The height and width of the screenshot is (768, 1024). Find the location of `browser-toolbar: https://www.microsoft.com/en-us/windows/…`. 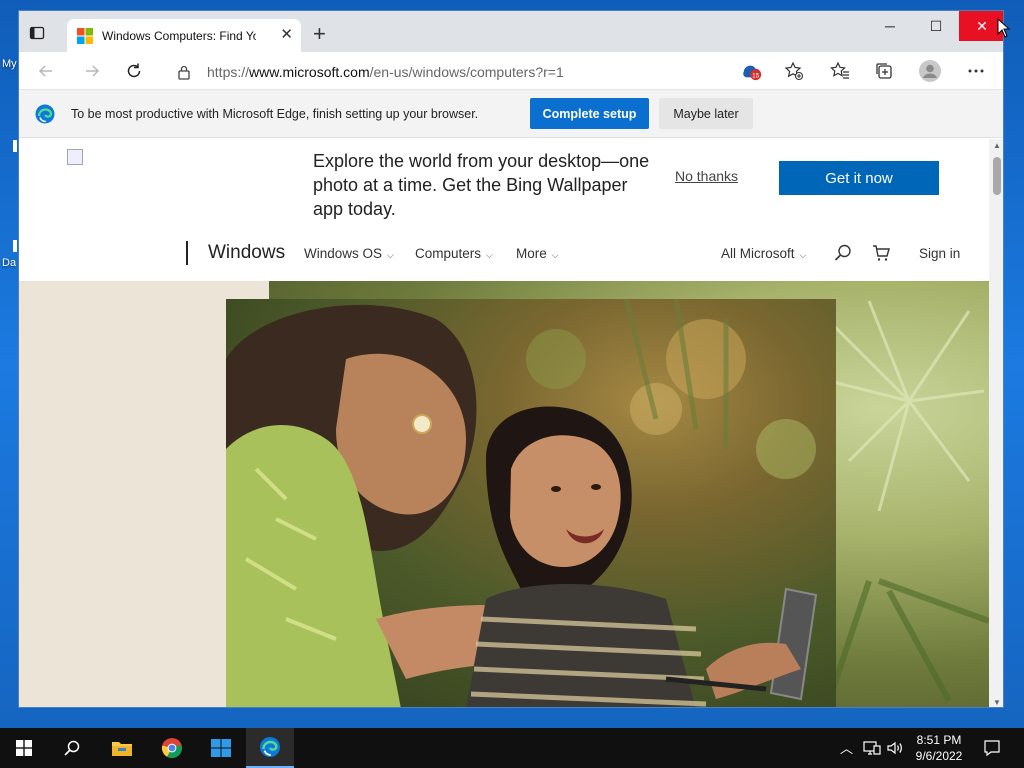

browser-toolbar: https://www.microsoft.com/en-us/windows/… is located at coordinates (511, 71).